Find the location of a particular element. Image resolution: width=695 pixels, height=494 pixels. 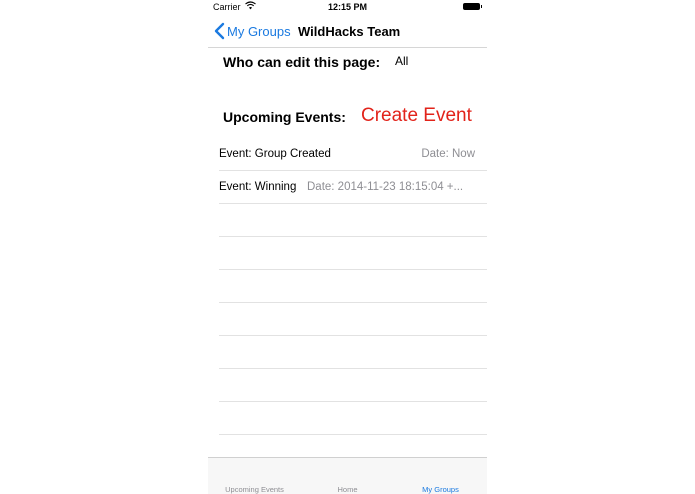

edit-permission-label: Who can edit this page: is located at coordinates (302, 62).